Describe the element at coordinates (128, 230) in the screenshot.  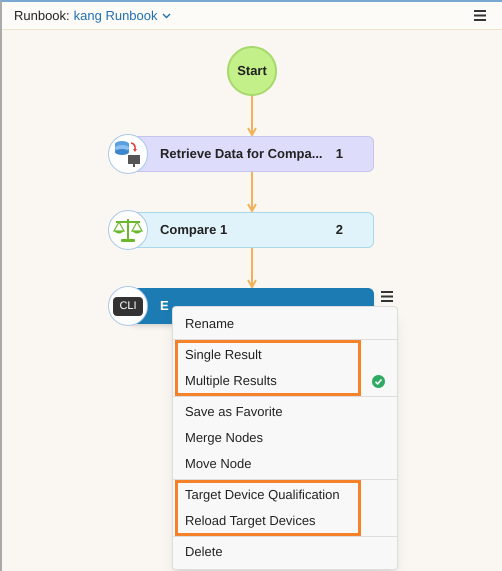
I see `scale-icon` at that location.